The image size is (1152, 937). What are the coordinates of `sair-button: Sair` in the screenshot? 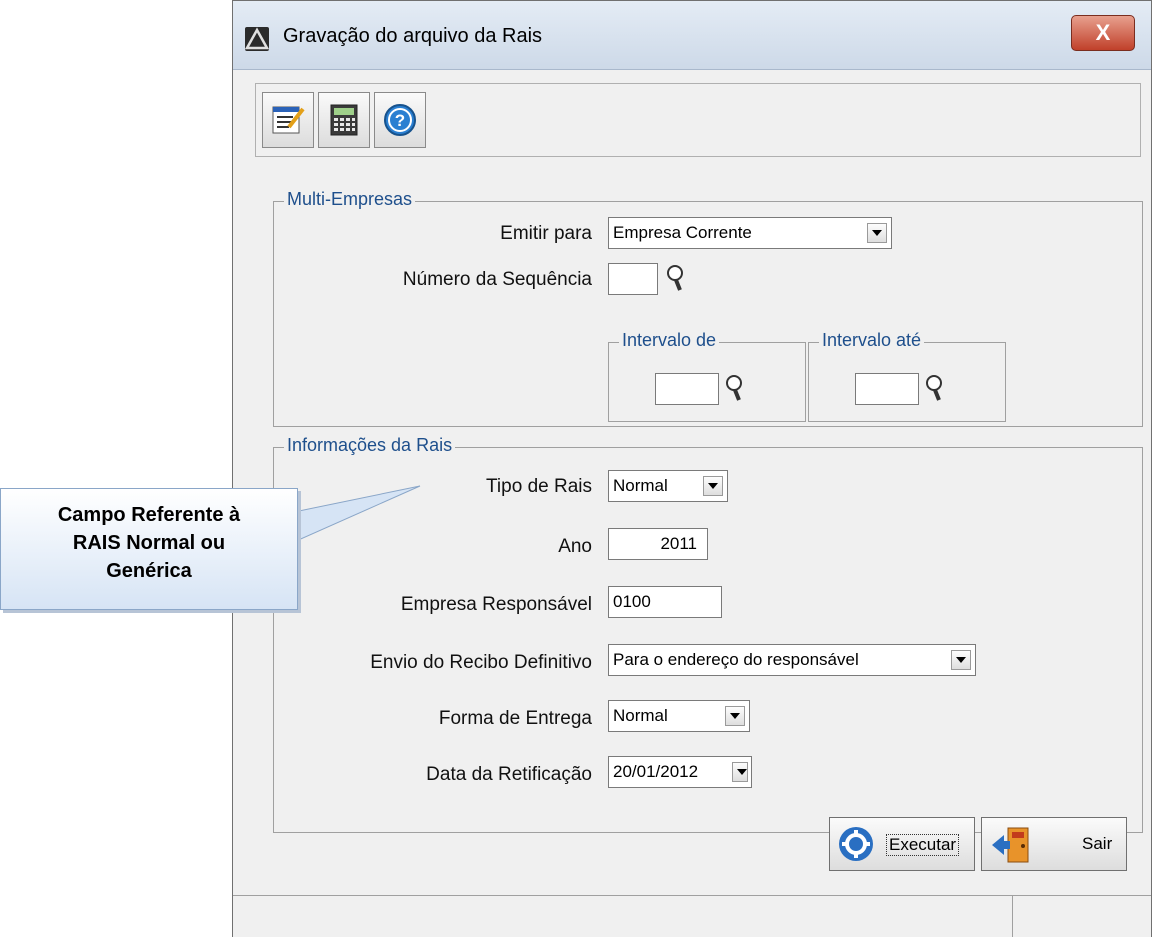 It's located at (1054, 844).